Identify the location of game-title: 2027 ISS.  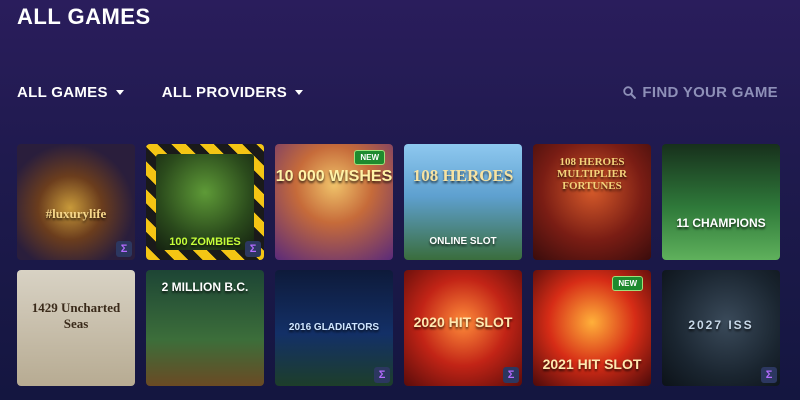
(721, 325).